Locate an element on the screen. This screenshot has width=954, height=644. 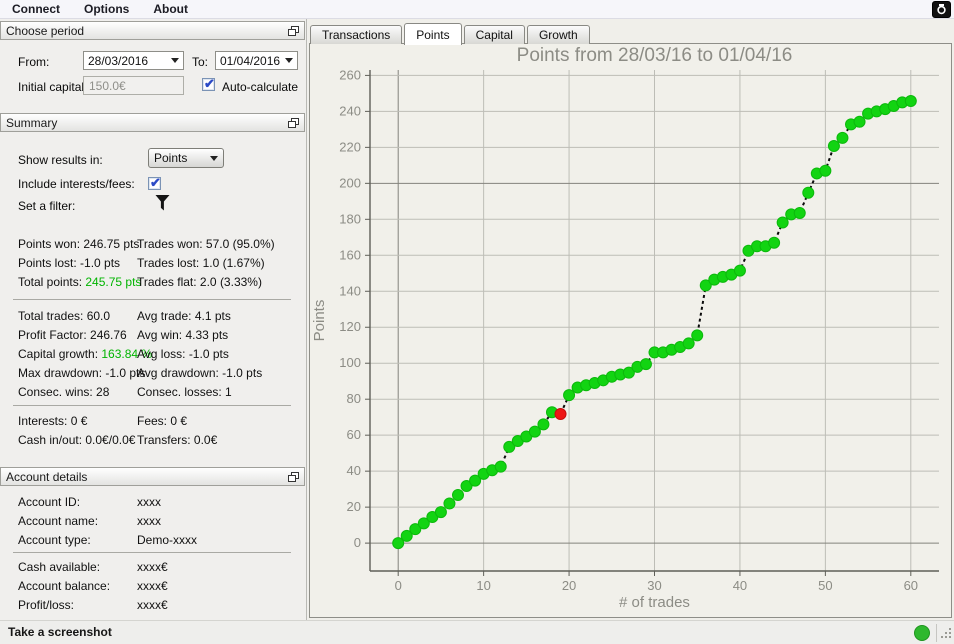
auto-calculate-label: Auto-calculate is located at coordinates (260, 87).